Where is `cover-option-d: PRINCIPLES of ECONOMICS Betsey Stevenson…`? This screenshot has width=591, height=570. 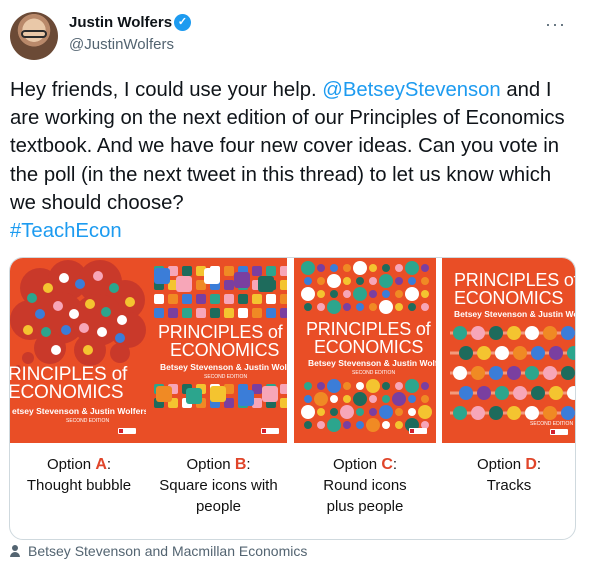 cover-option-d: PRINCIPLES of ECONOMICS Betsey Stevenson… is located at coordinates (509, 350).